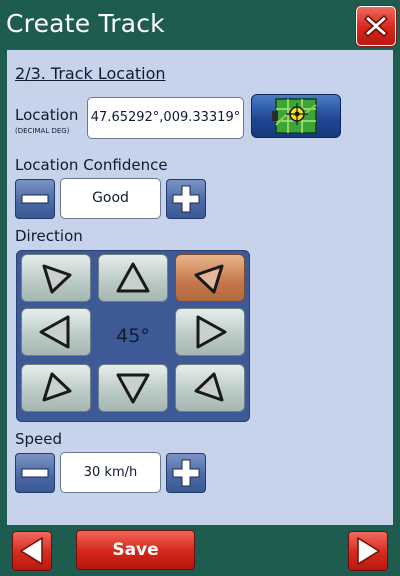 The height and width of the screenshot is (576, 400). Describe the element at coordinates (110, 472) in the screenshot. I see `speed-value: 30 km/h` at that location.